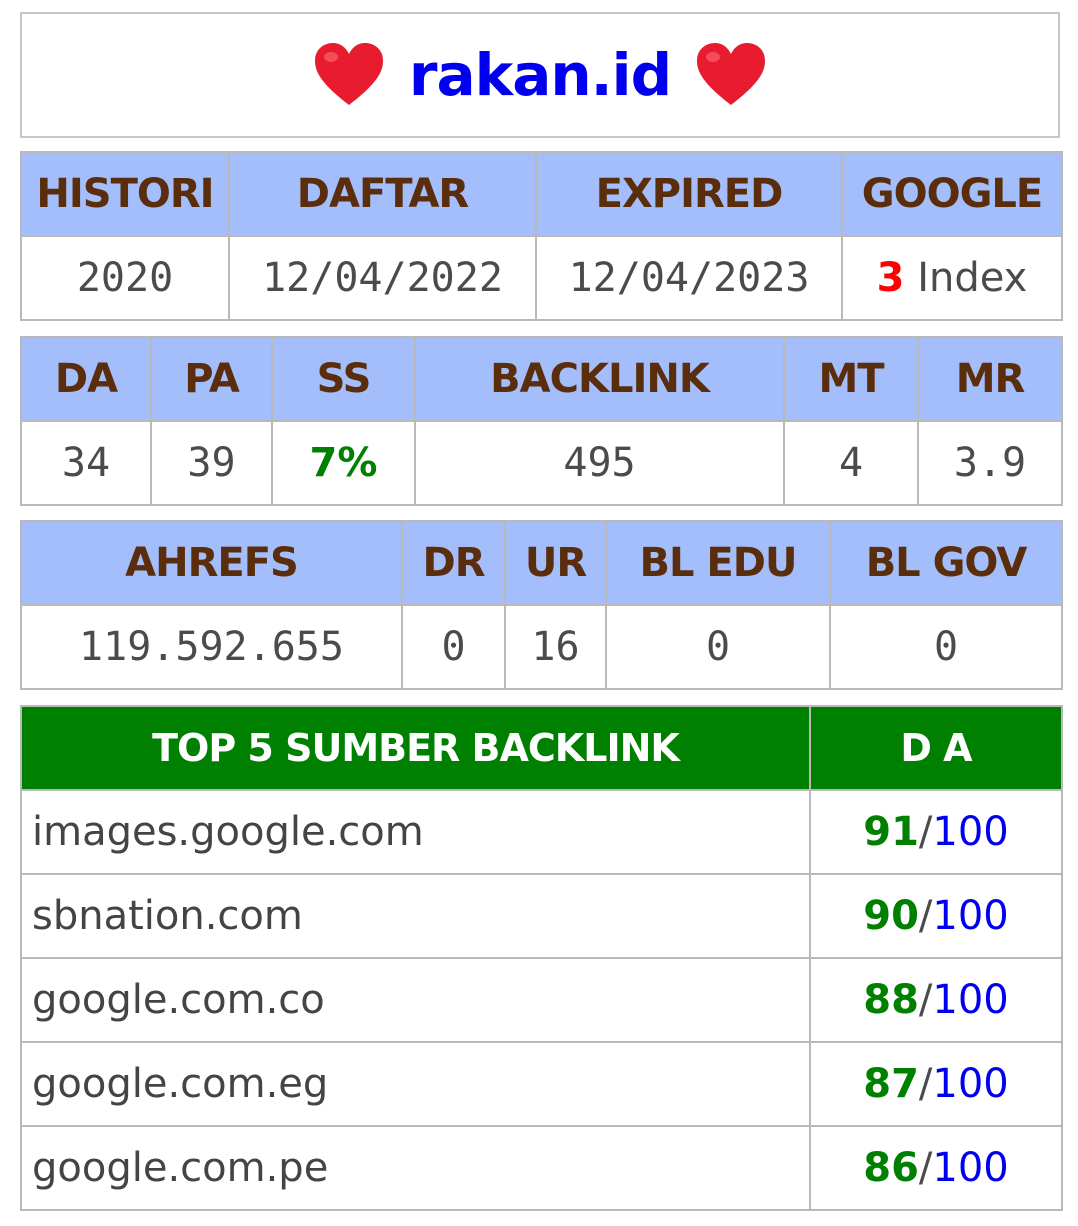 This screenshot has height=1226, width=1078. I want to click on backlink-source: google.com.pe, so click(415, 1168).